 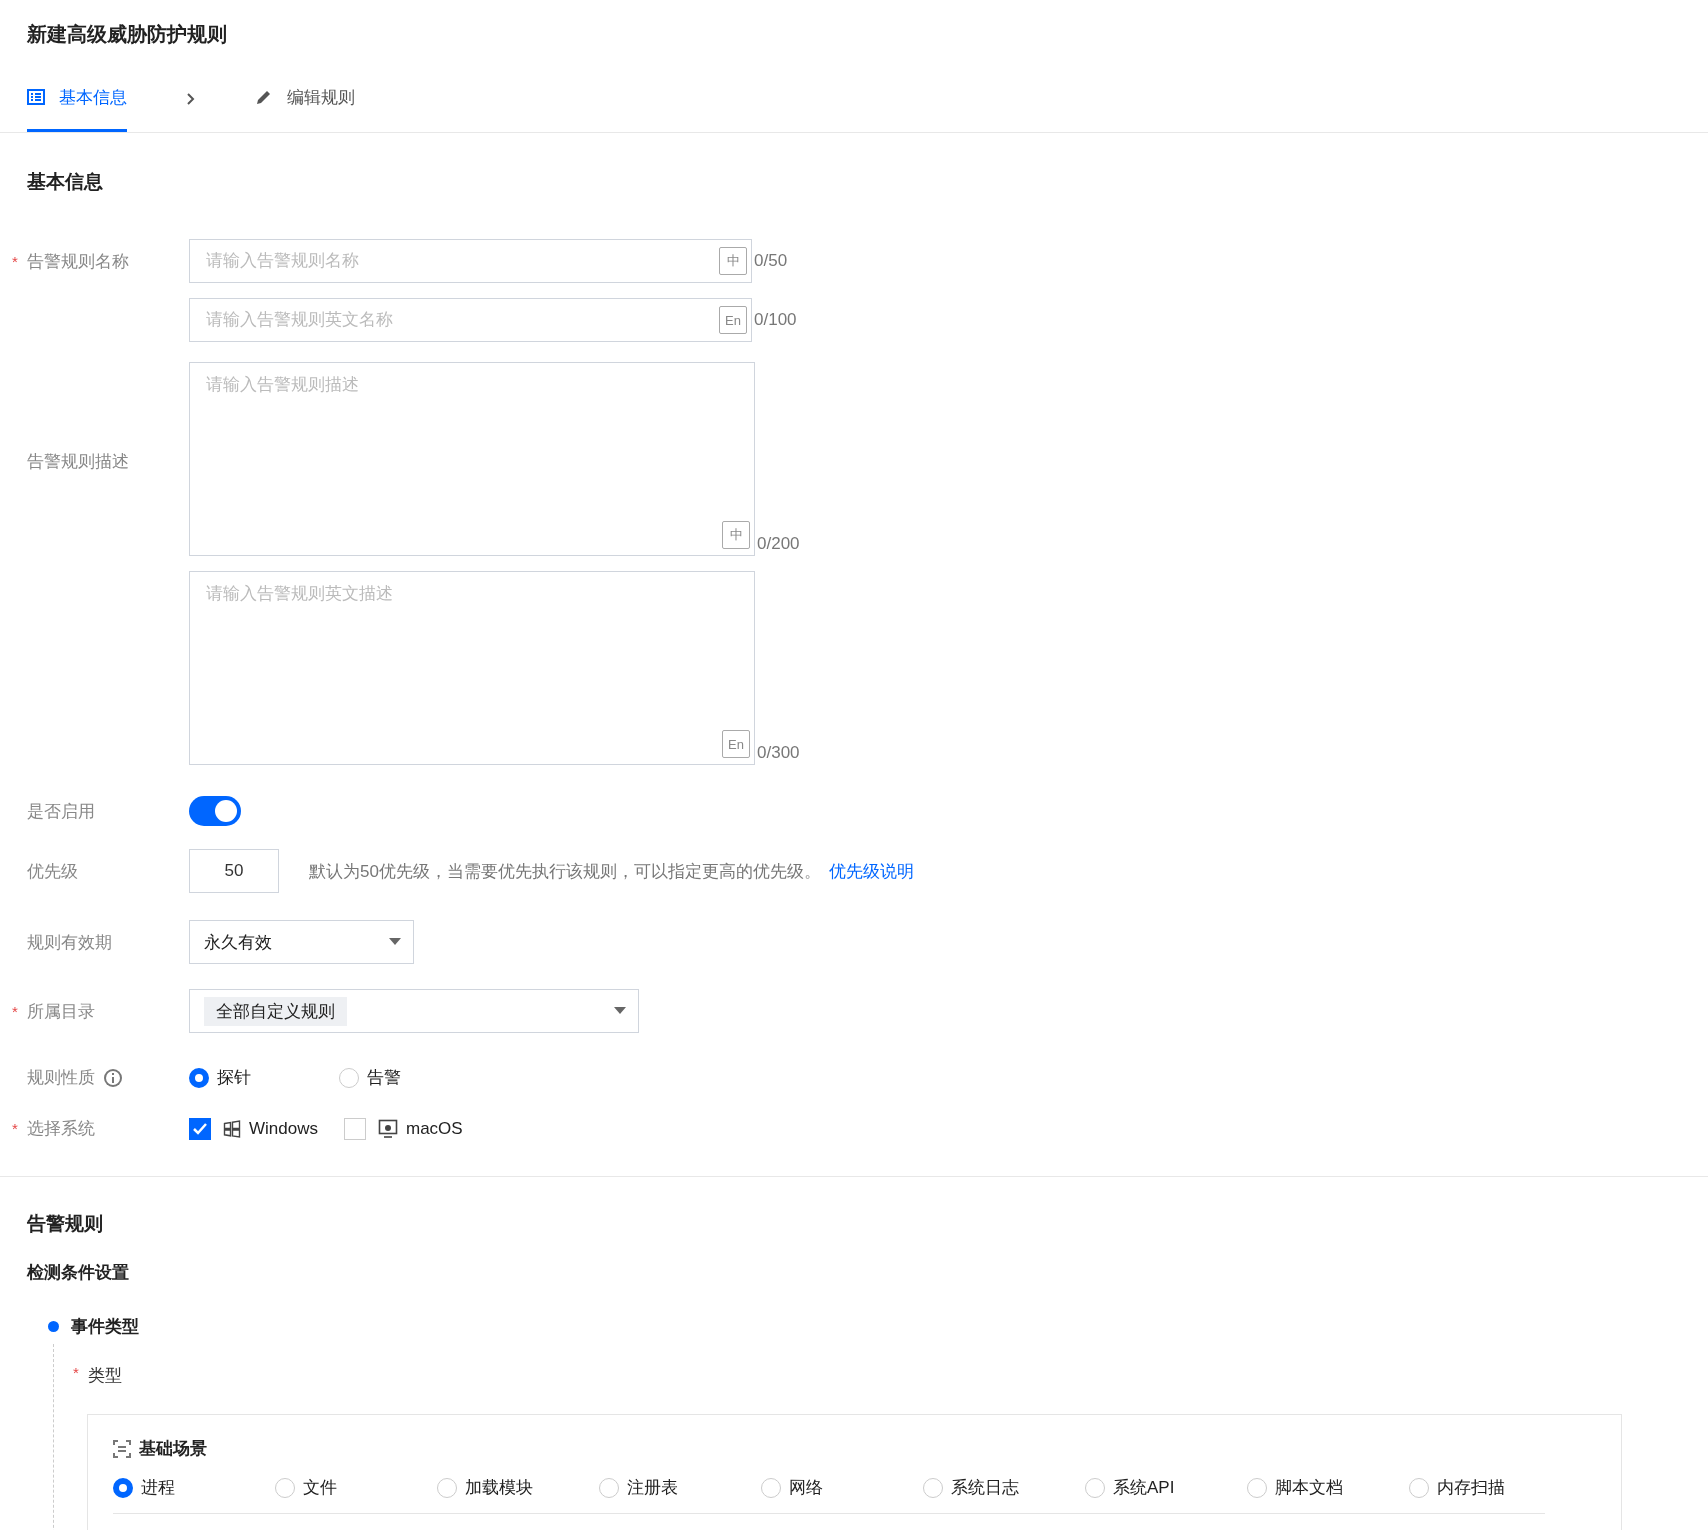 I want to click on field-label: 是否启用, so click(x=61, y=811).